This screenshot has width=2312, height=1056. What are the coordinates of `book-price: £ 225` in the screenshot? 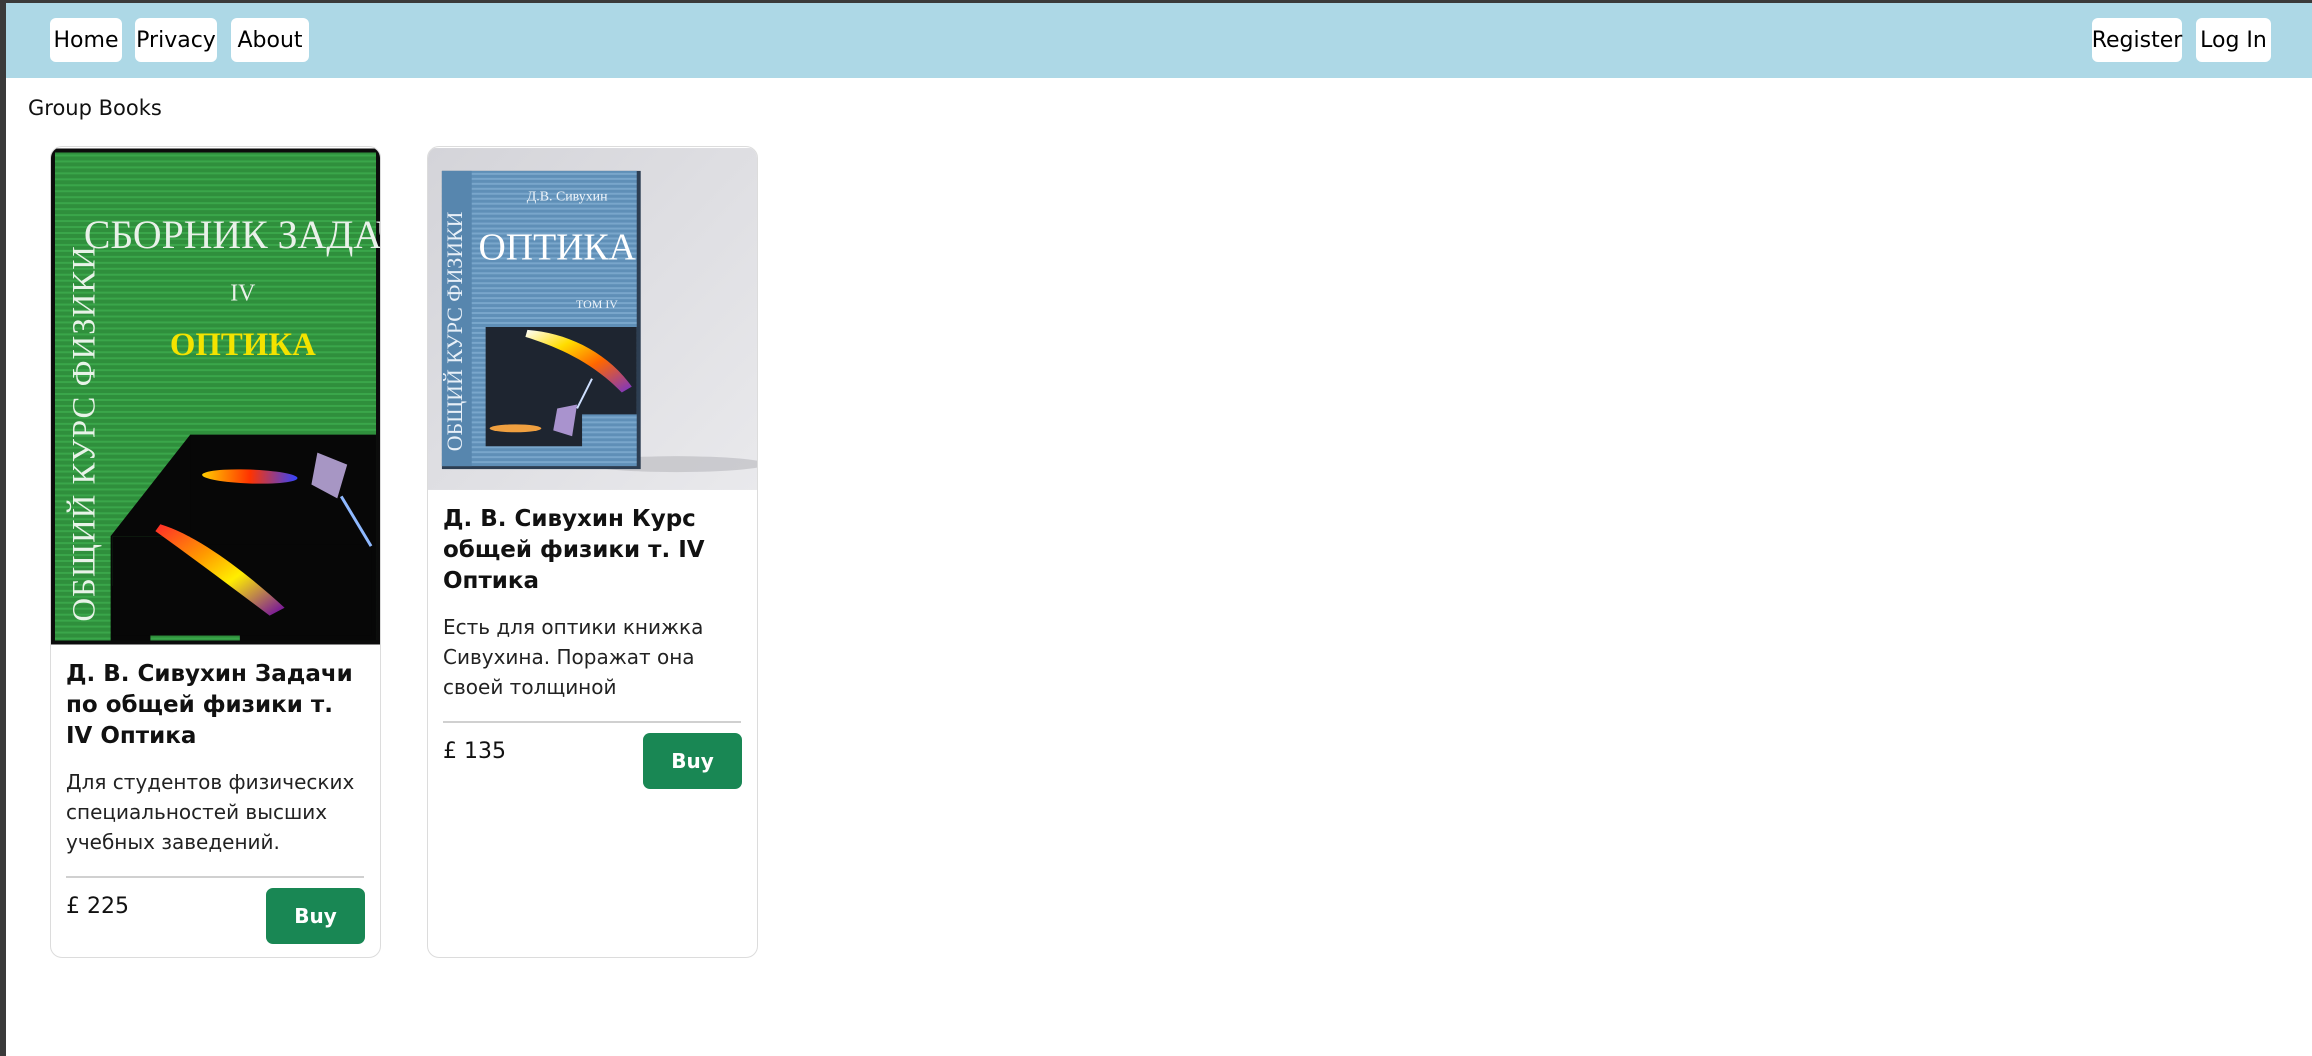 It's located at (97, 906).